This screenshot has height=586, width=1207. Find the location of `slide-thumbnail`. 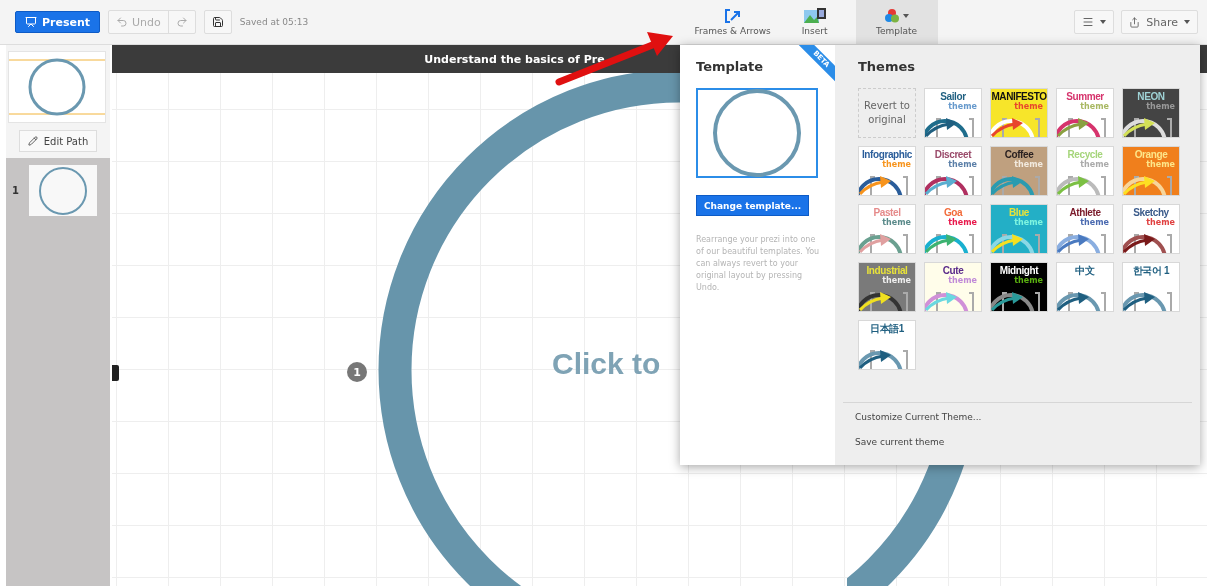

slide-thumbnail is located at coordinates (62, 190).